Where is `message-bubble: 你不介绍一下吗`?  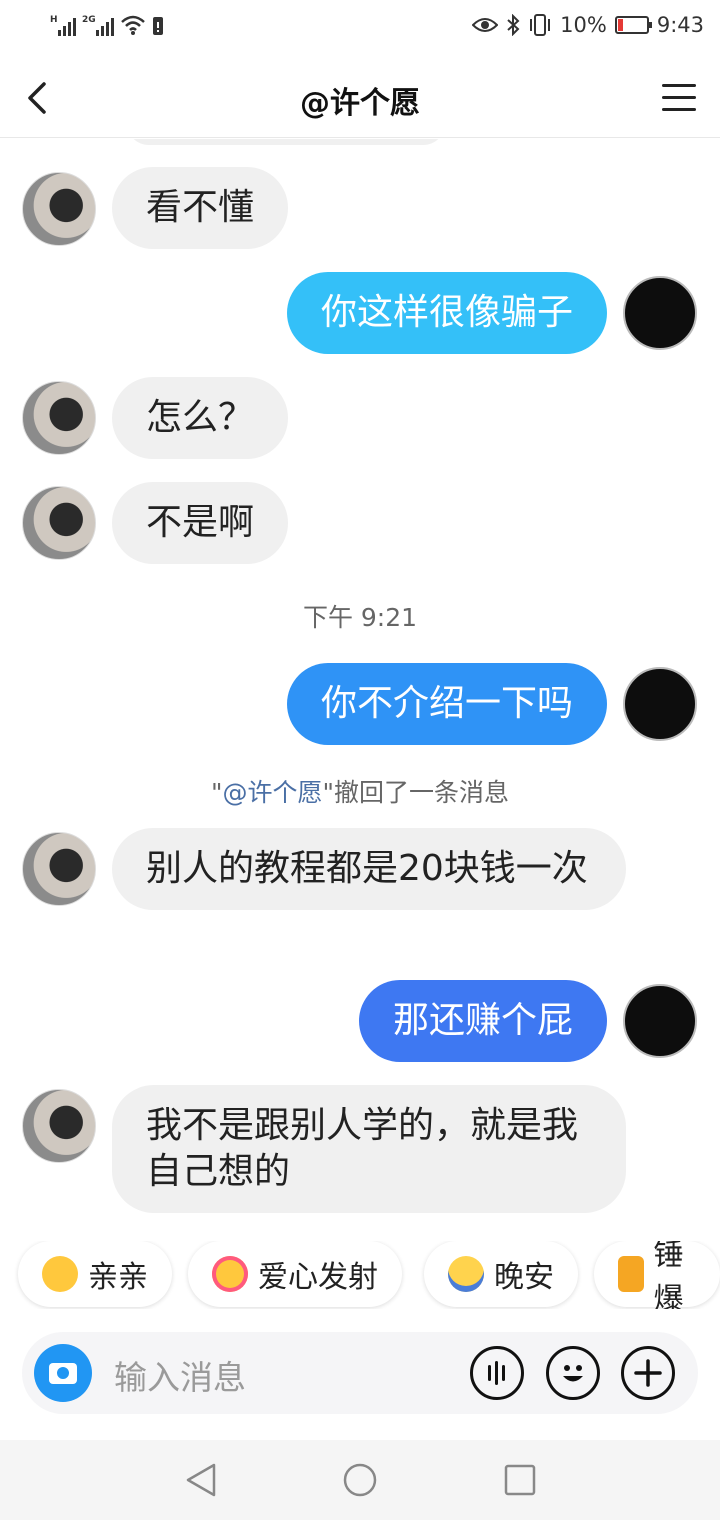
message-bubble: 你不介绍一下吗 is located at coordinates (446, 704).